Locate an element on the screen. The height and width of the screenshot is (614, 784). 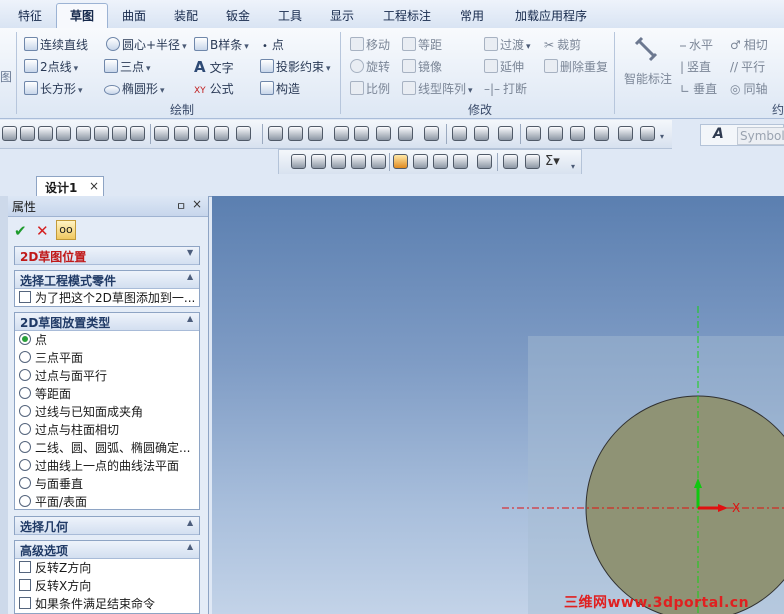
placement-option-offset: 等距面 is located at coordinates (45, 394).